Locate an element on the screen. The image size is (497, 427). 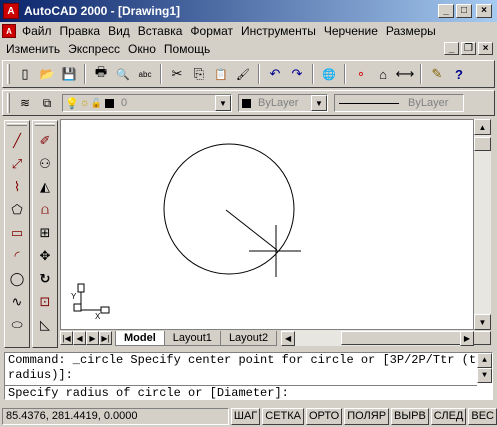
command-prompt-input: Specify radius of circle or [Diameter]: is located at coordinates (241, 392).